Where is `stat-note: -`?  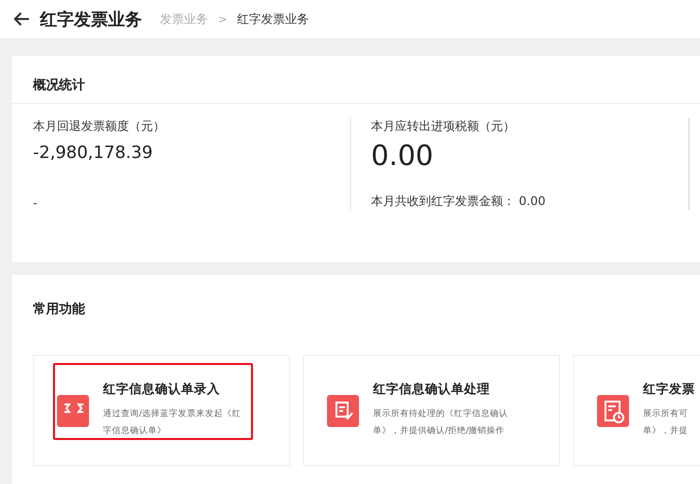
stat-note: - is located at coordinates (35, 203).